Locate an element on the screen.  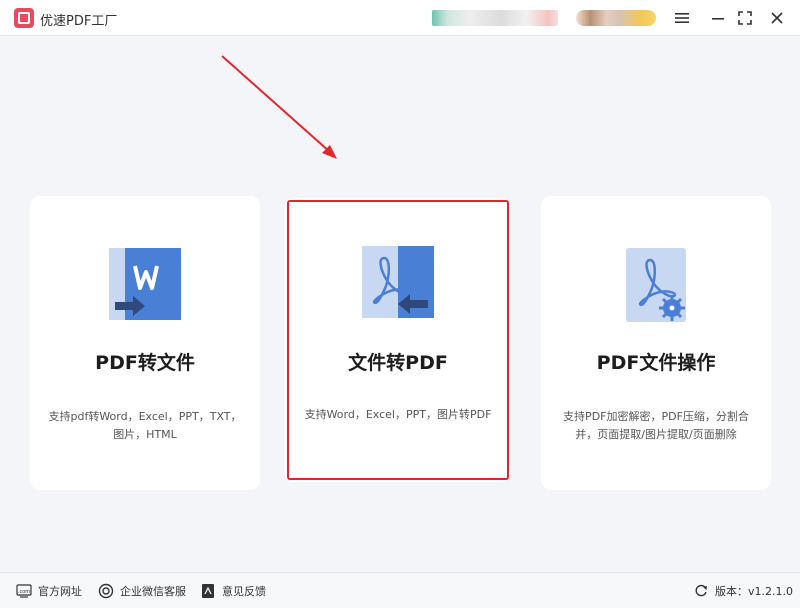
card-description: 支持pdf转Word，Excel，PPT，TXT，图片，HTML is located at coordinates (145, 425).